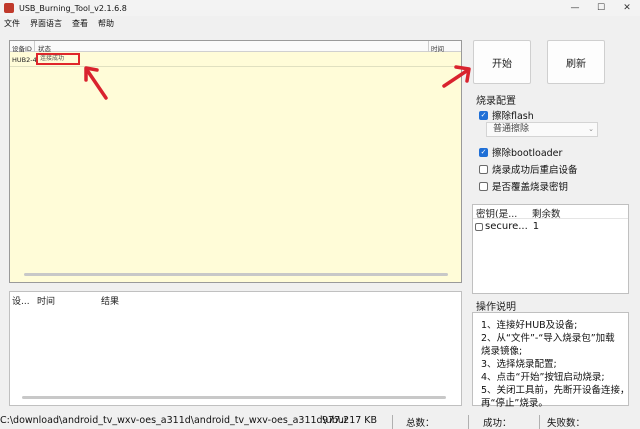  Describe the element at coordinates (46, 300) in the screenshot. I see `col-time: 时间` at that location.